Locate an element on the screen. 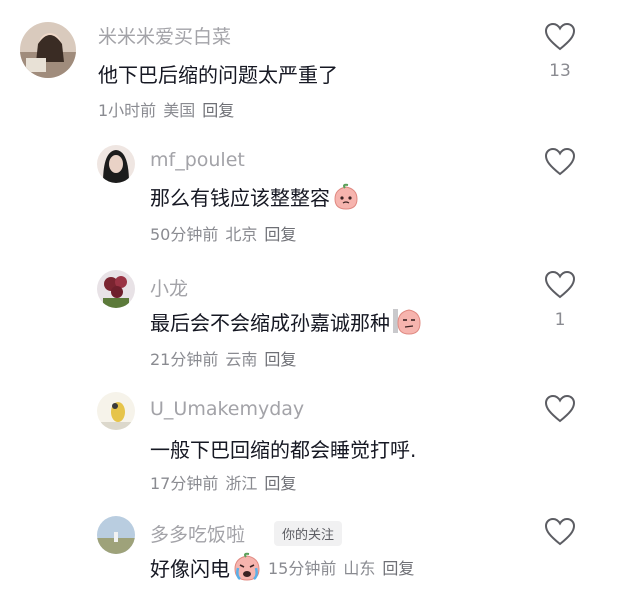  comment-username: 米米米爱买白菜 is located at coordinates (164, 35).